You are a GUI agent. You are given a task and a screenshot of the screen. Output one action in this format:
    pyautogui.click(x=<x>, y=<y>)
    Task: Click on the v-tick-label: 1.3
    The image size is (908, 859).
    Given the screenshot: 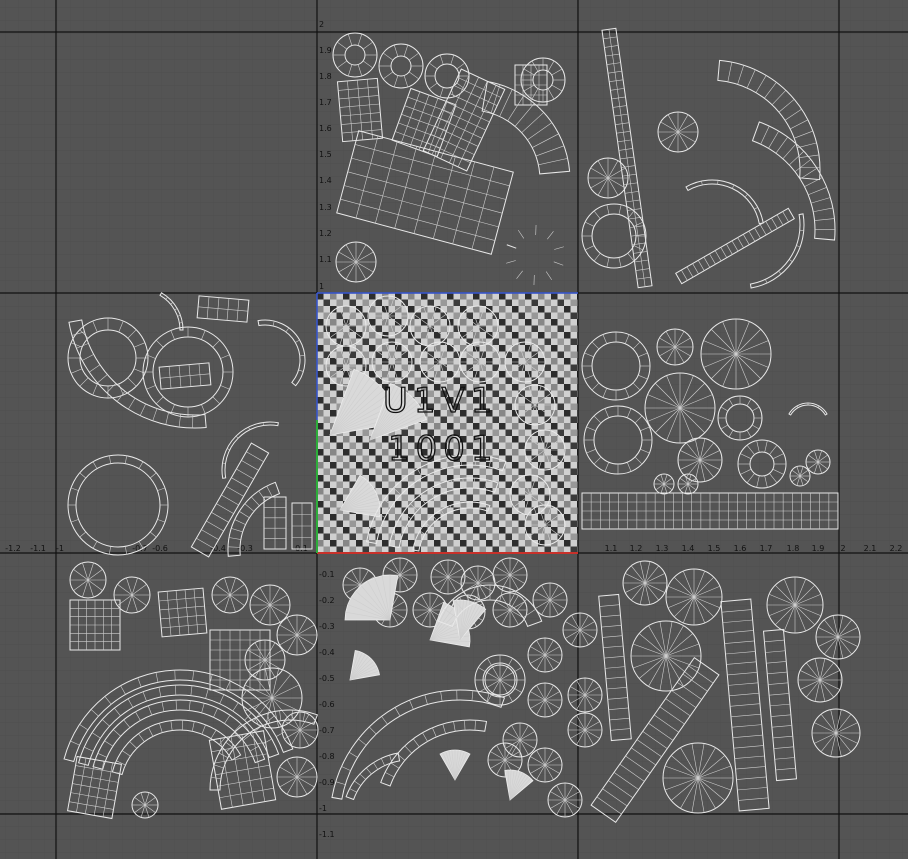 What is the action you would take?
    pyautogui.click(x=325, y=207)
    